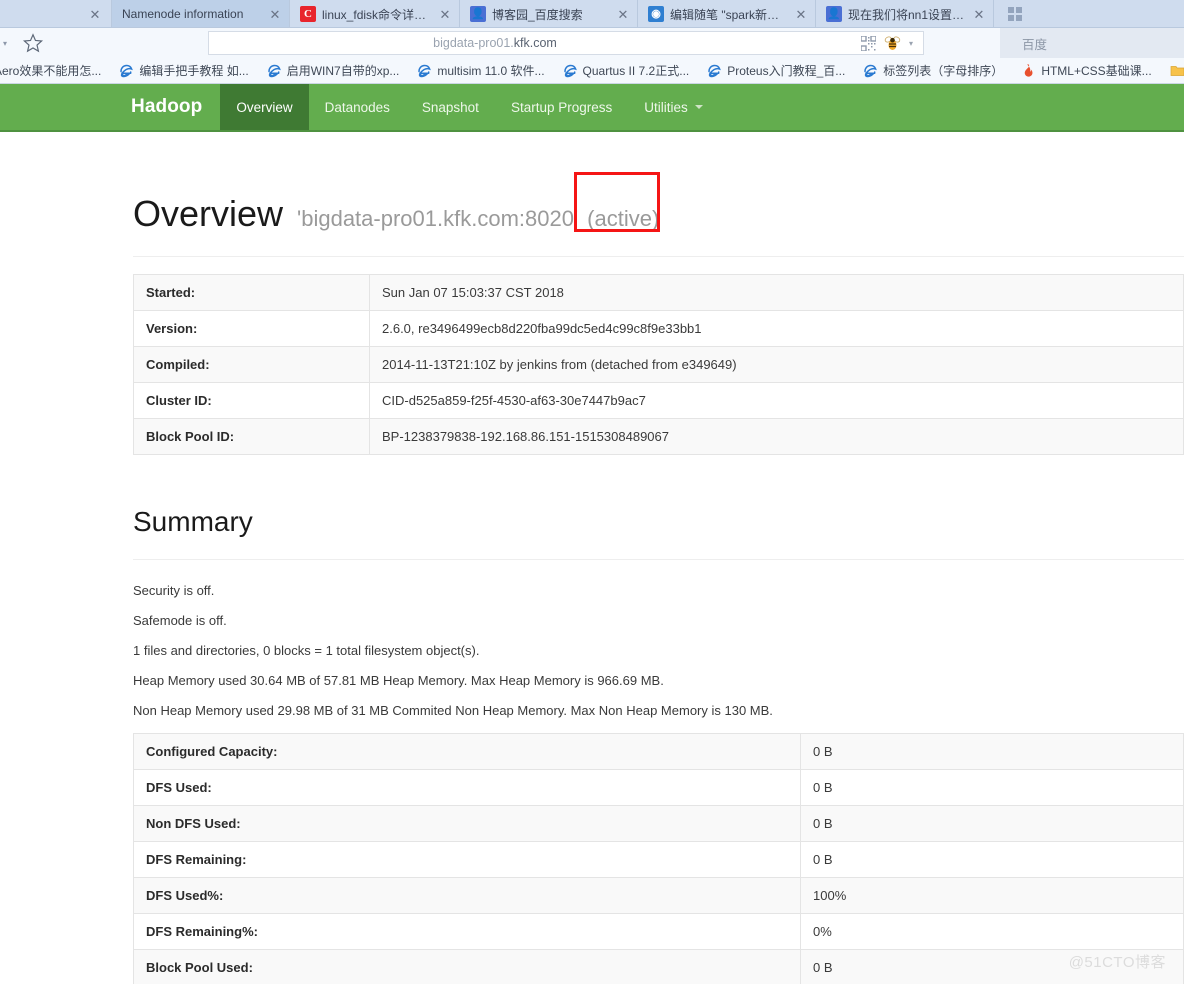 This screenshot has height=988, width=1184. Describe the element at coordinates (193, 521) in the screenshot. I see `summary-heading: Summary` at that location.